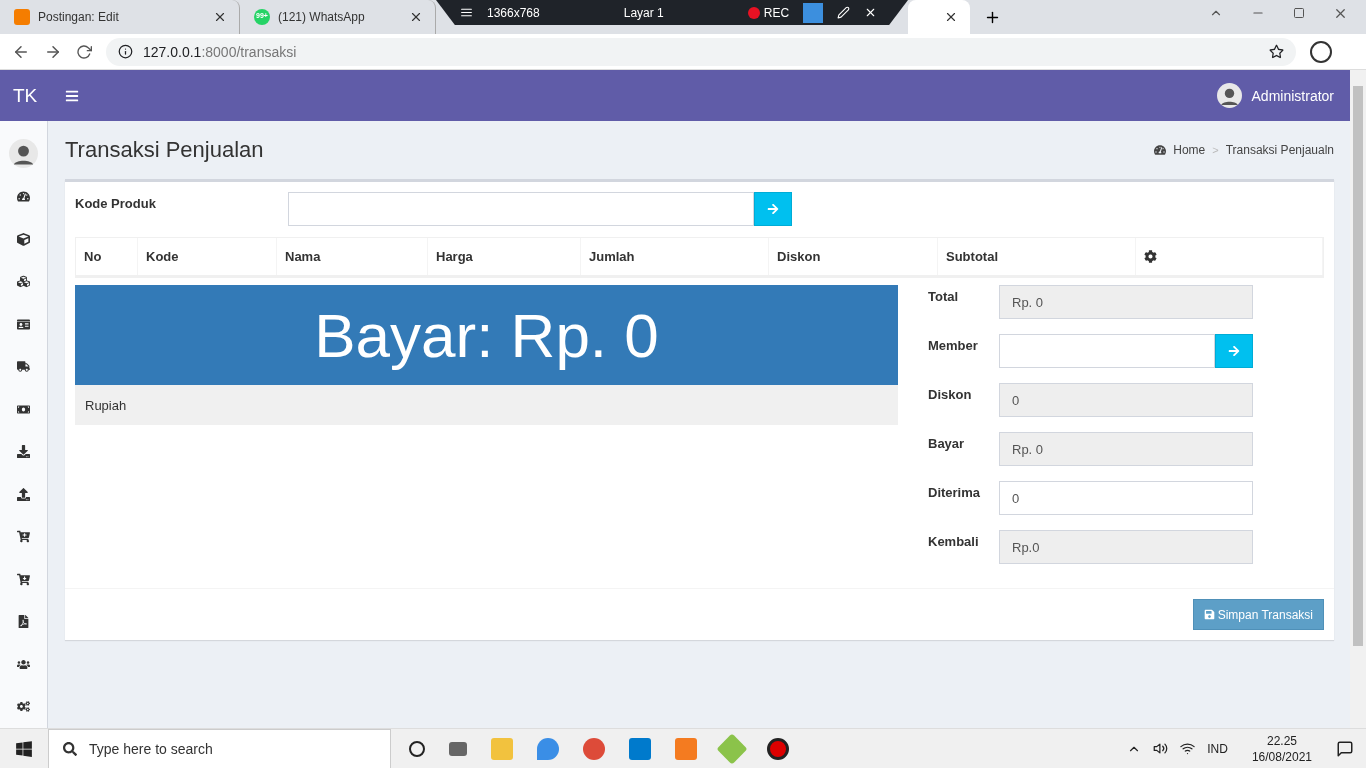 The width and height of the screenshot is (1366, 768). I want to click on currency-note: Rupiah, so click(486, 405).